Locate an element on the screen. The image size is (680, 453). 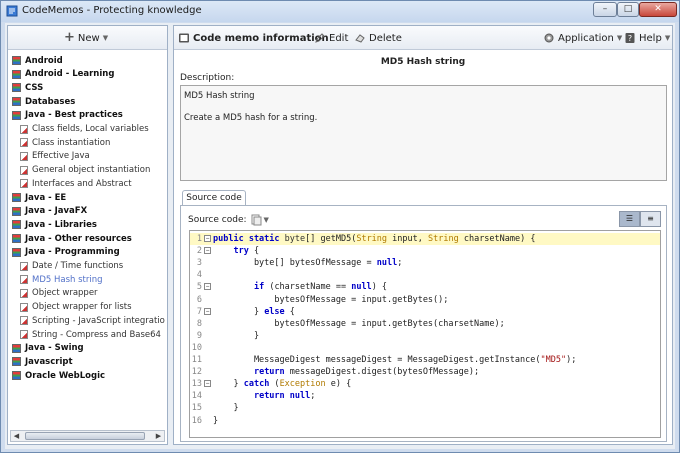
description-line: Create a MD5 hash for a string. is located at coordinates (251, 118).